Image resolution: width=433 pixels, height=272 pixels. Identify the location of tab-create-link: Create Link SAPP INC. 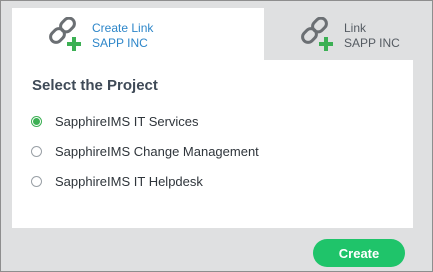
(138, 34).